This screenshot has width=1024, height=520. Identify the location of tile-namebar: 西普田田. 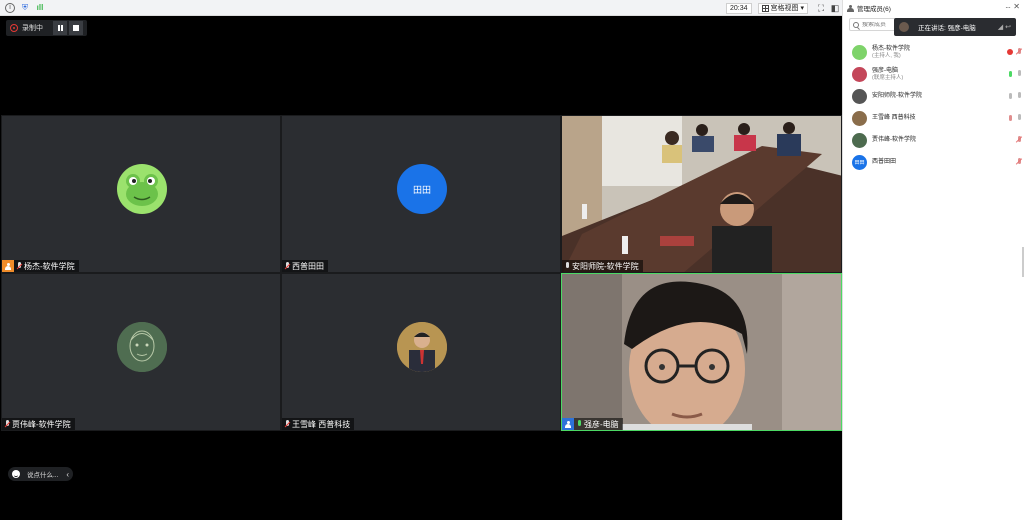
(305, 266).